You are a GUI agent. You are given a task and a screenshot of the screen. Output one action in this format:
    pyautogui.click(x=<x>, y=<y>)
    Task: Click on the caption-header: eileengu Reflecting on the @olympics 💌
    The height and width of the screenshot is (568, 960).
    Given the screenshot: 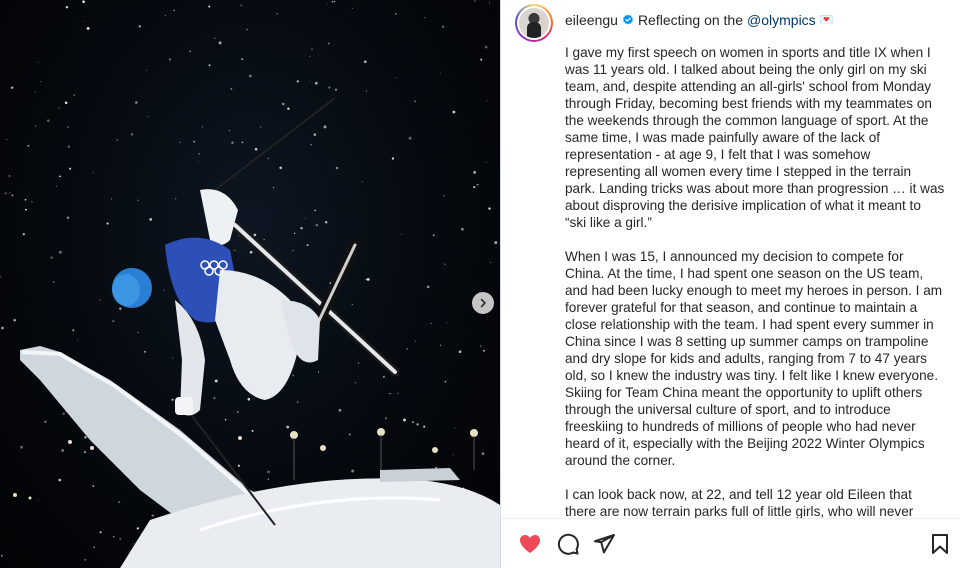 What is the action you would take?
    pyautogui.click(x=699, y=20)
    